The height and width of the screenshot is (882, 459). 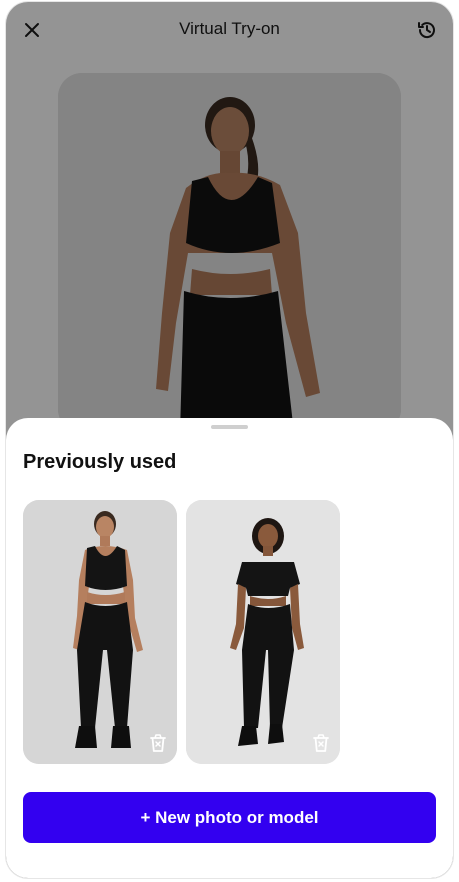 I want to click on section-title: Previously used, so click(x=100, y=462).